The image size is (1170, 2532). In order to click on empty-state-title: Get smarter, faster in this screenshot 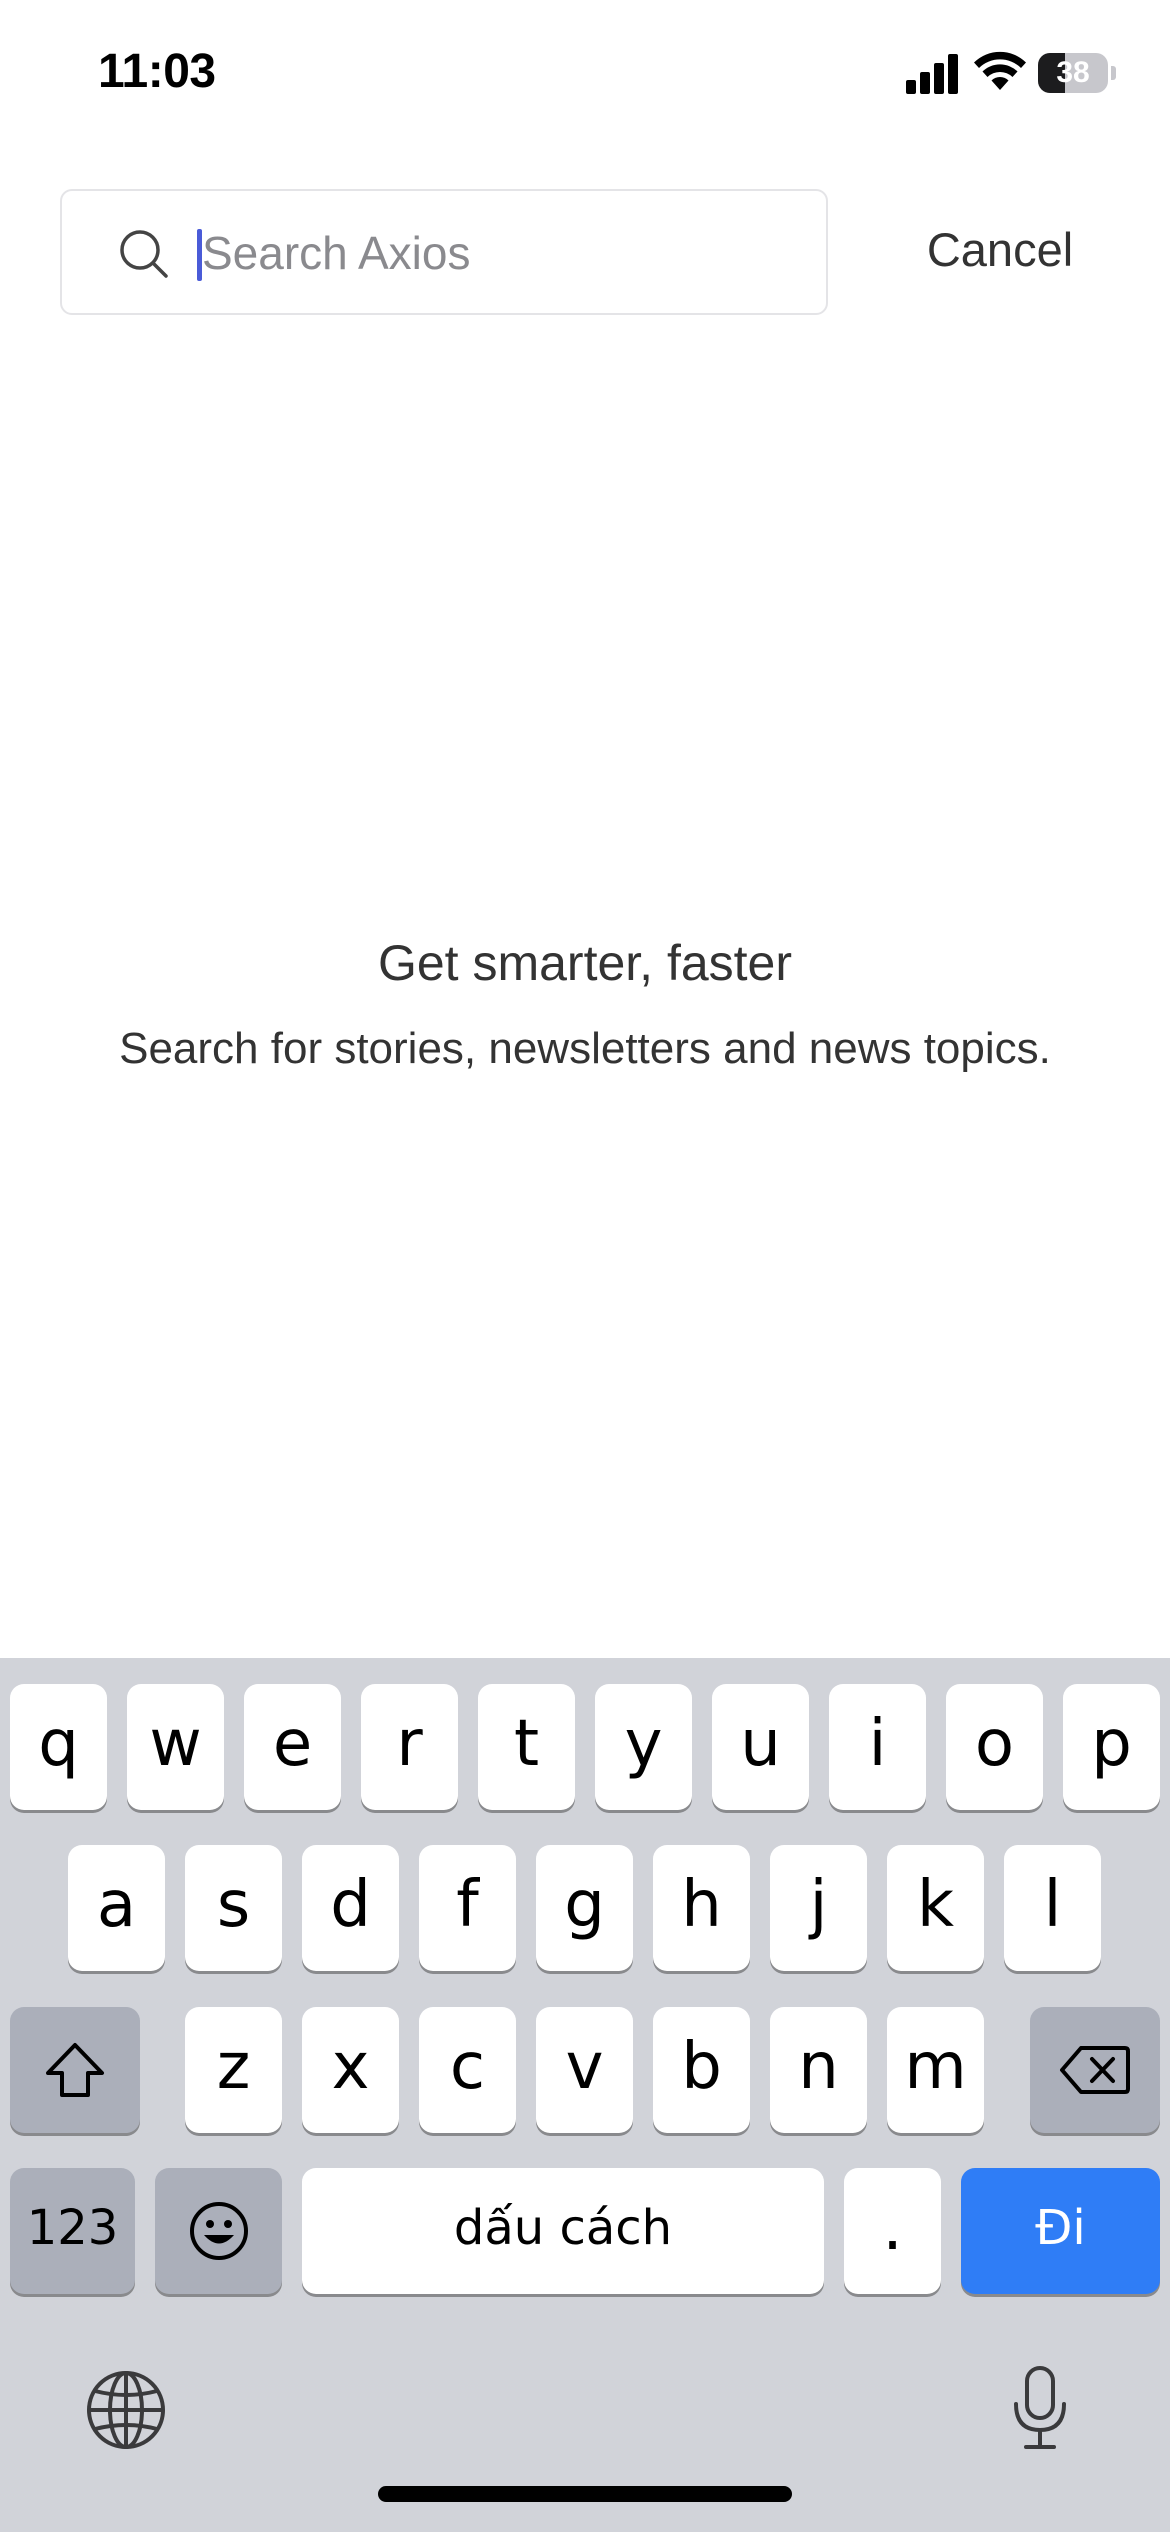, I will do `click(584, 963)`.